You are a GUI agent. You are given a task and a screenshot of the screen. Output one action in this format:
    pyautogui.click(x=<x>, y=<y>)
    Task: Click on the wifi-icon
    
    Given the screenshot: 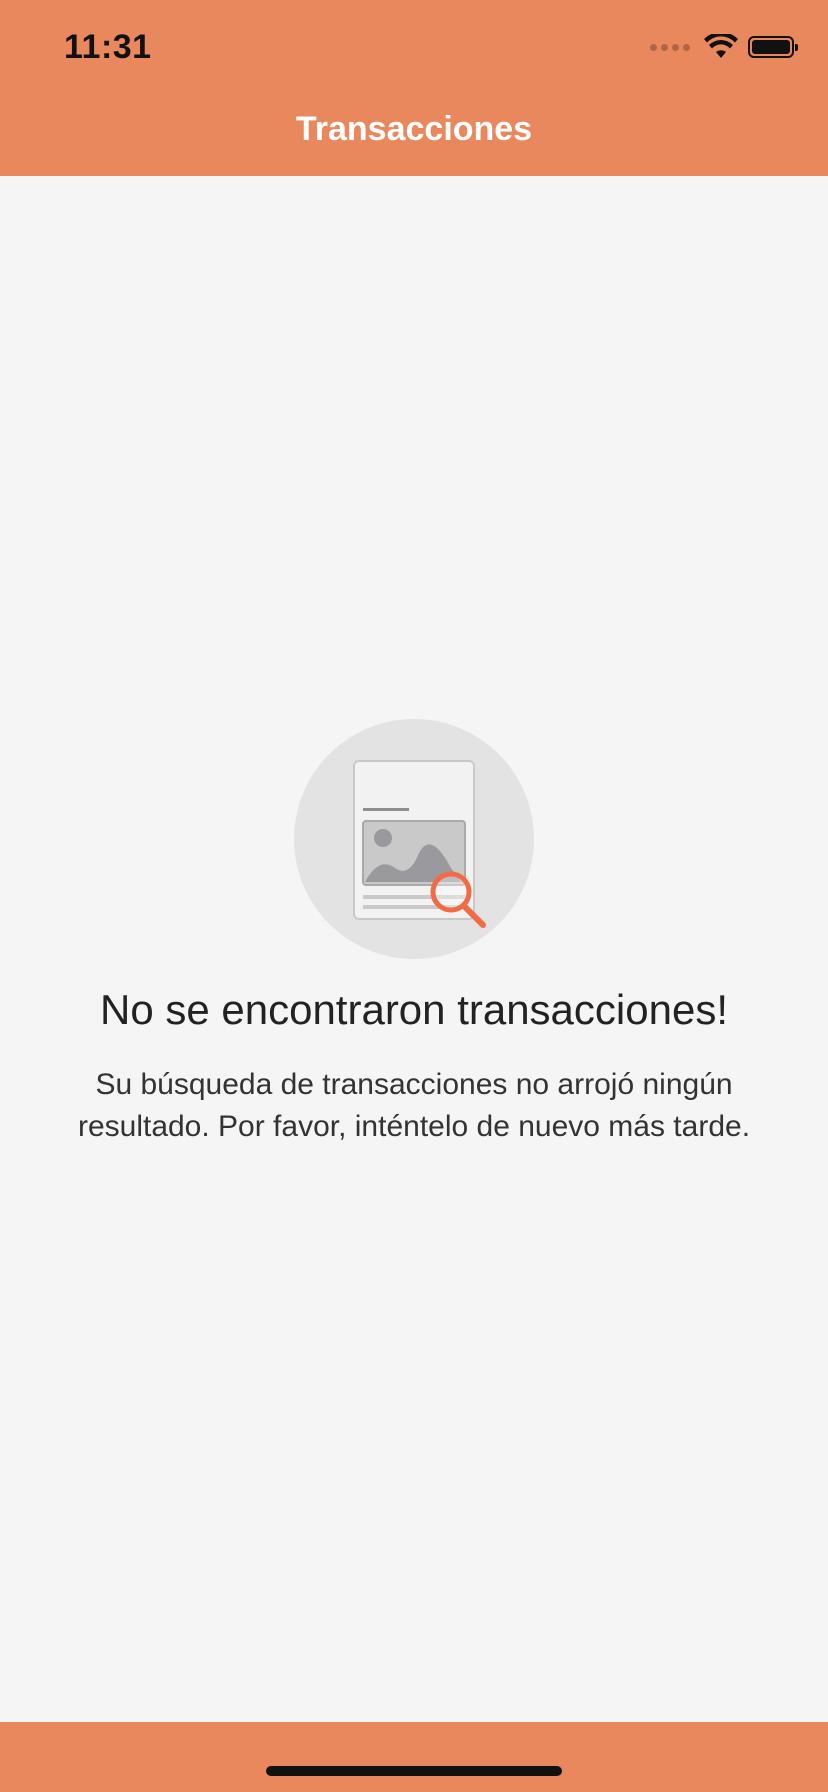 What is the action you would take?
    pyautogui.click(x=721, y=46)
    